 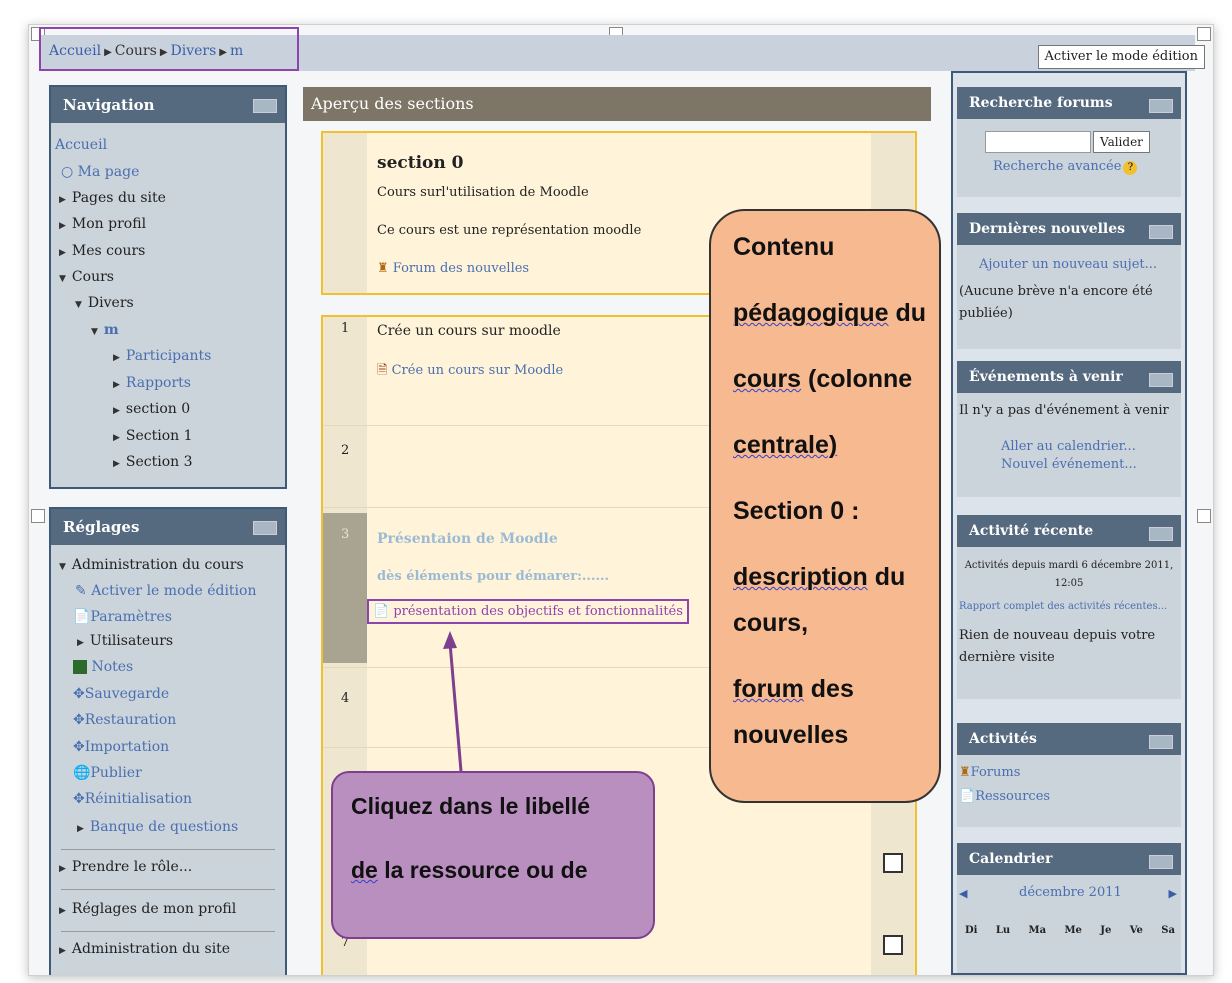 I want to click on callout-line: de la ressource ou de, so click(x=469, y=870).